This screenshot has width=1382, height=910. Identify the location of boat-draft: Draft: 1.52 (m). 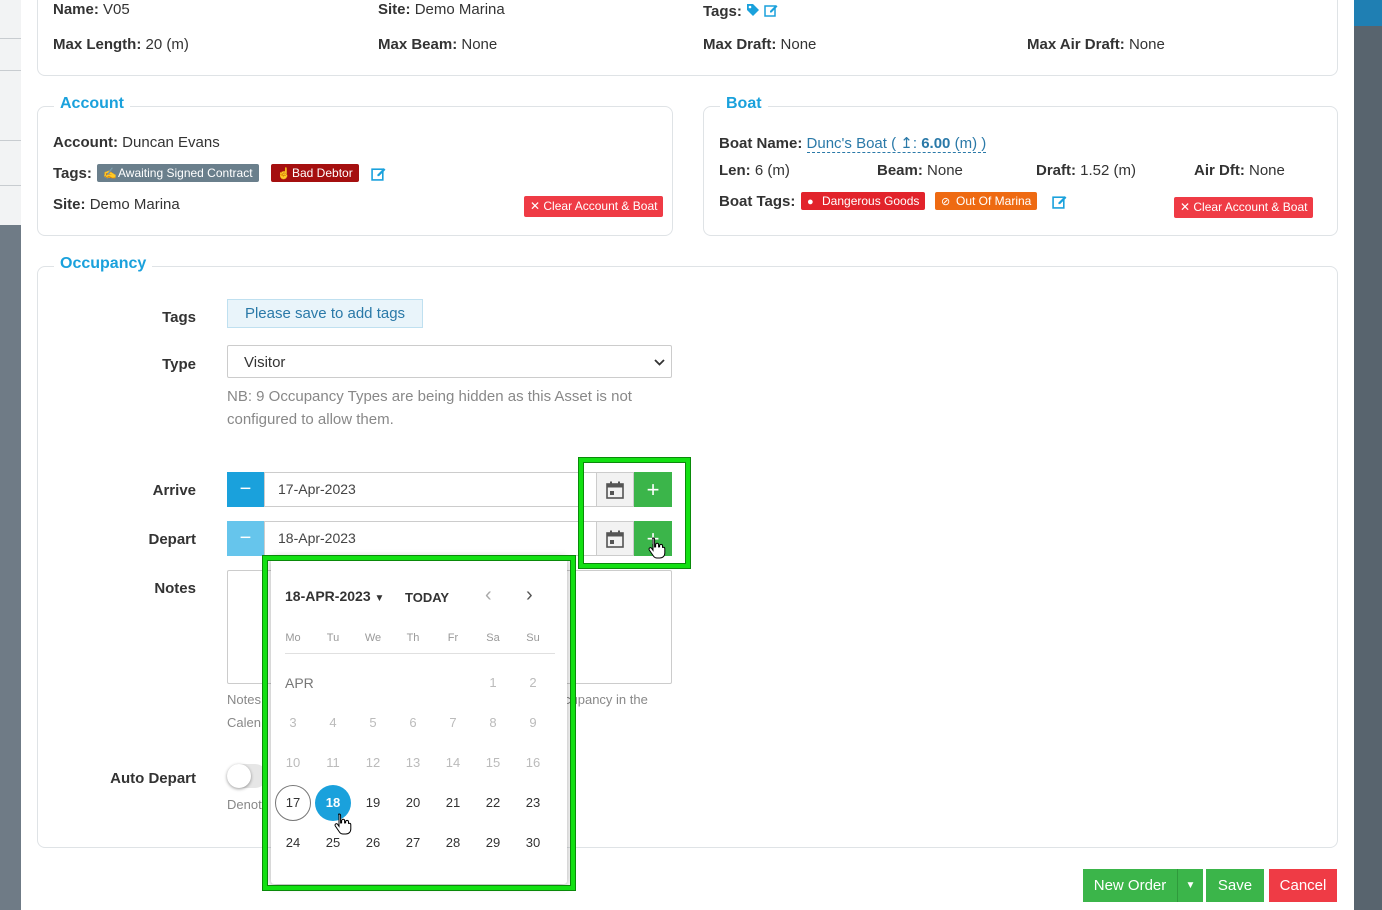
(1086, 170).